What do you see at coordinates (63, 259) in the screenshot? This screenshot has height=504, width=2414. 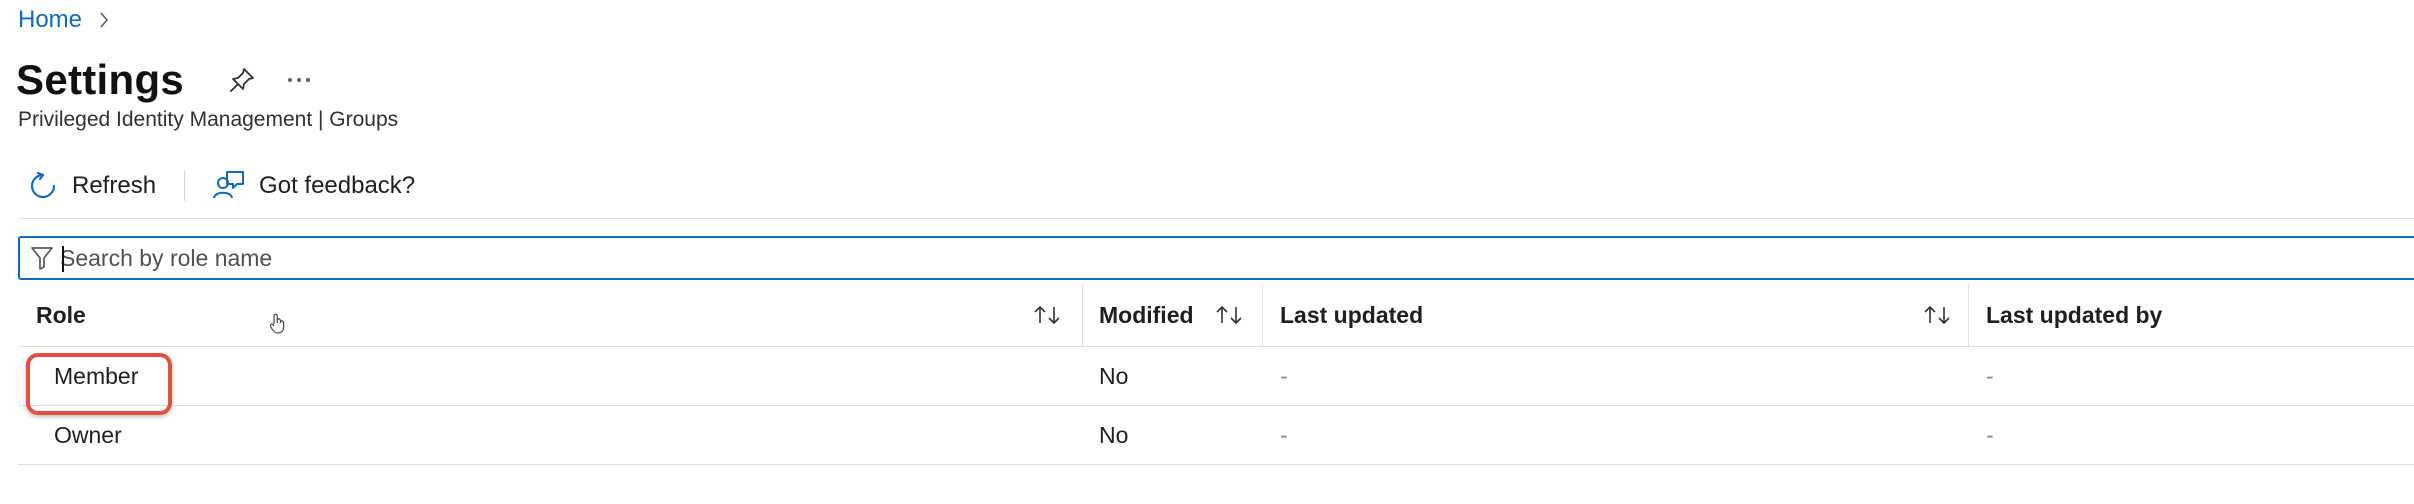 I see `text-caret` at bounding box center [63, 259].